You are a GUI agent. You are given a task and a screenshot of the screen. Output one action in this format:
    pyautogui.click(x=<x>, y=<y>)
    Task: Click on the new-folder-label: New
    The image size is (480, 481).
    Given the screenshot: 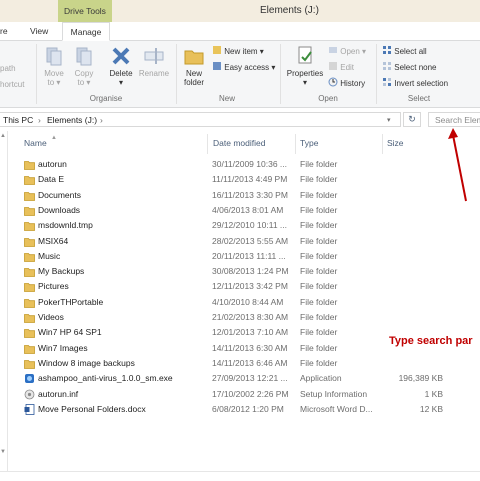 What is the action you would take?
    pyautogui.click(x=193, y=73)
    